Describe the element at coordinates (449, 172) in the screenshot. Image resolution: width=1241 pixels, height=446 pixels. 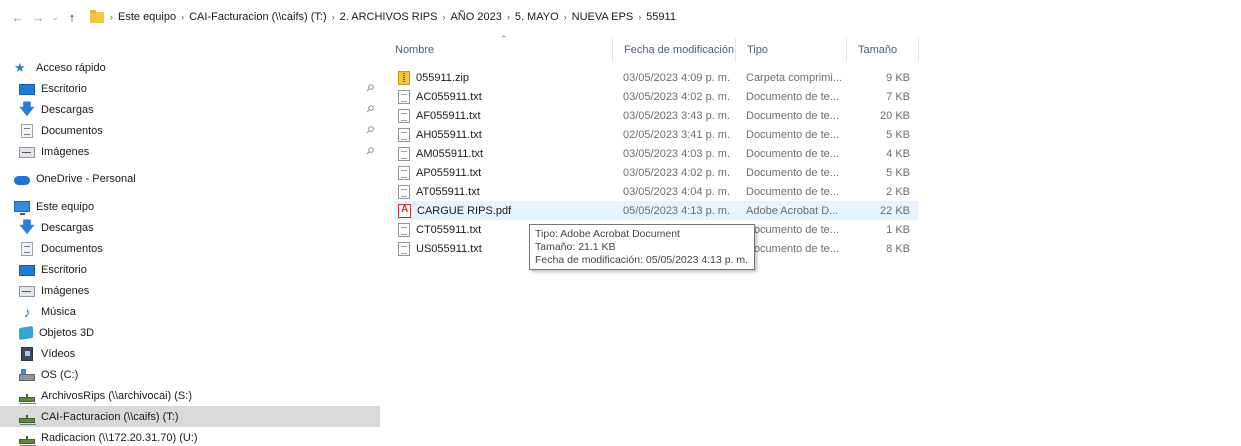
I see `file-name: AP055911.txt` at that location.